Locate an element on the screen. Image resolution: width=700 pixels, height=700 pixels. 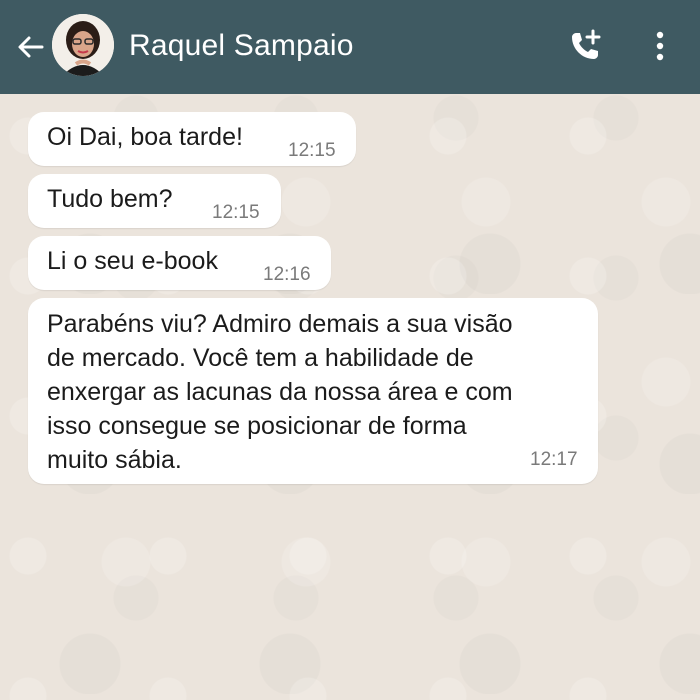
incoming-message: Tudo bem? 12:15 is located at coordinates (154, 201).